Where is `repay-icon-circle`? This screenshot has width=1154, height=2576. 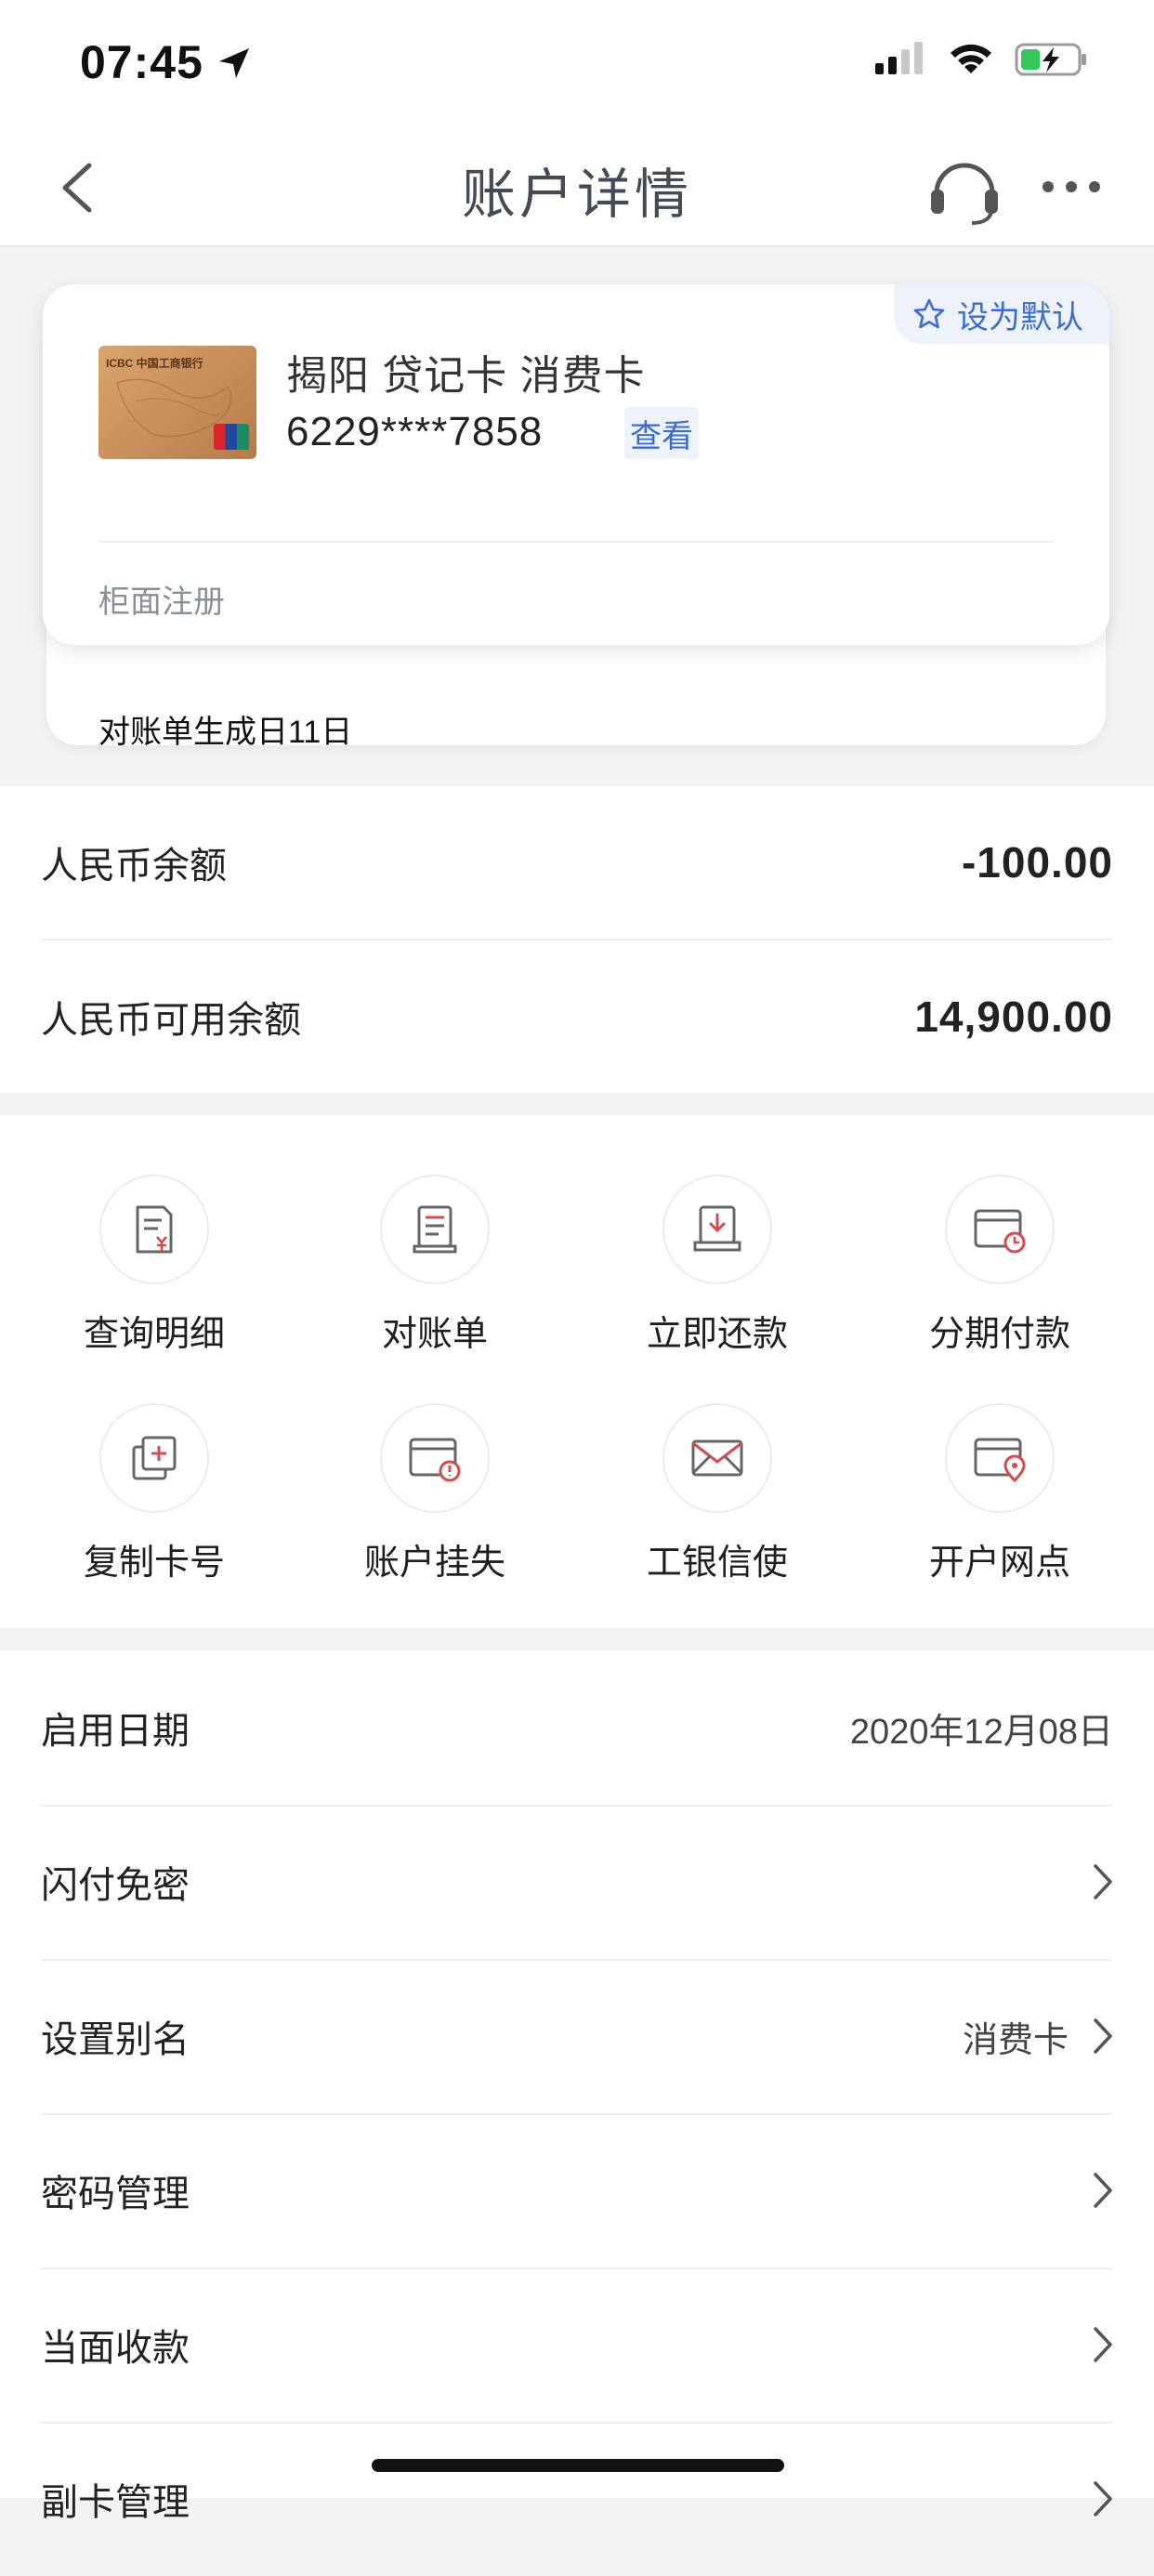
repay-icon-circle is located at coordinates (717, 1229).